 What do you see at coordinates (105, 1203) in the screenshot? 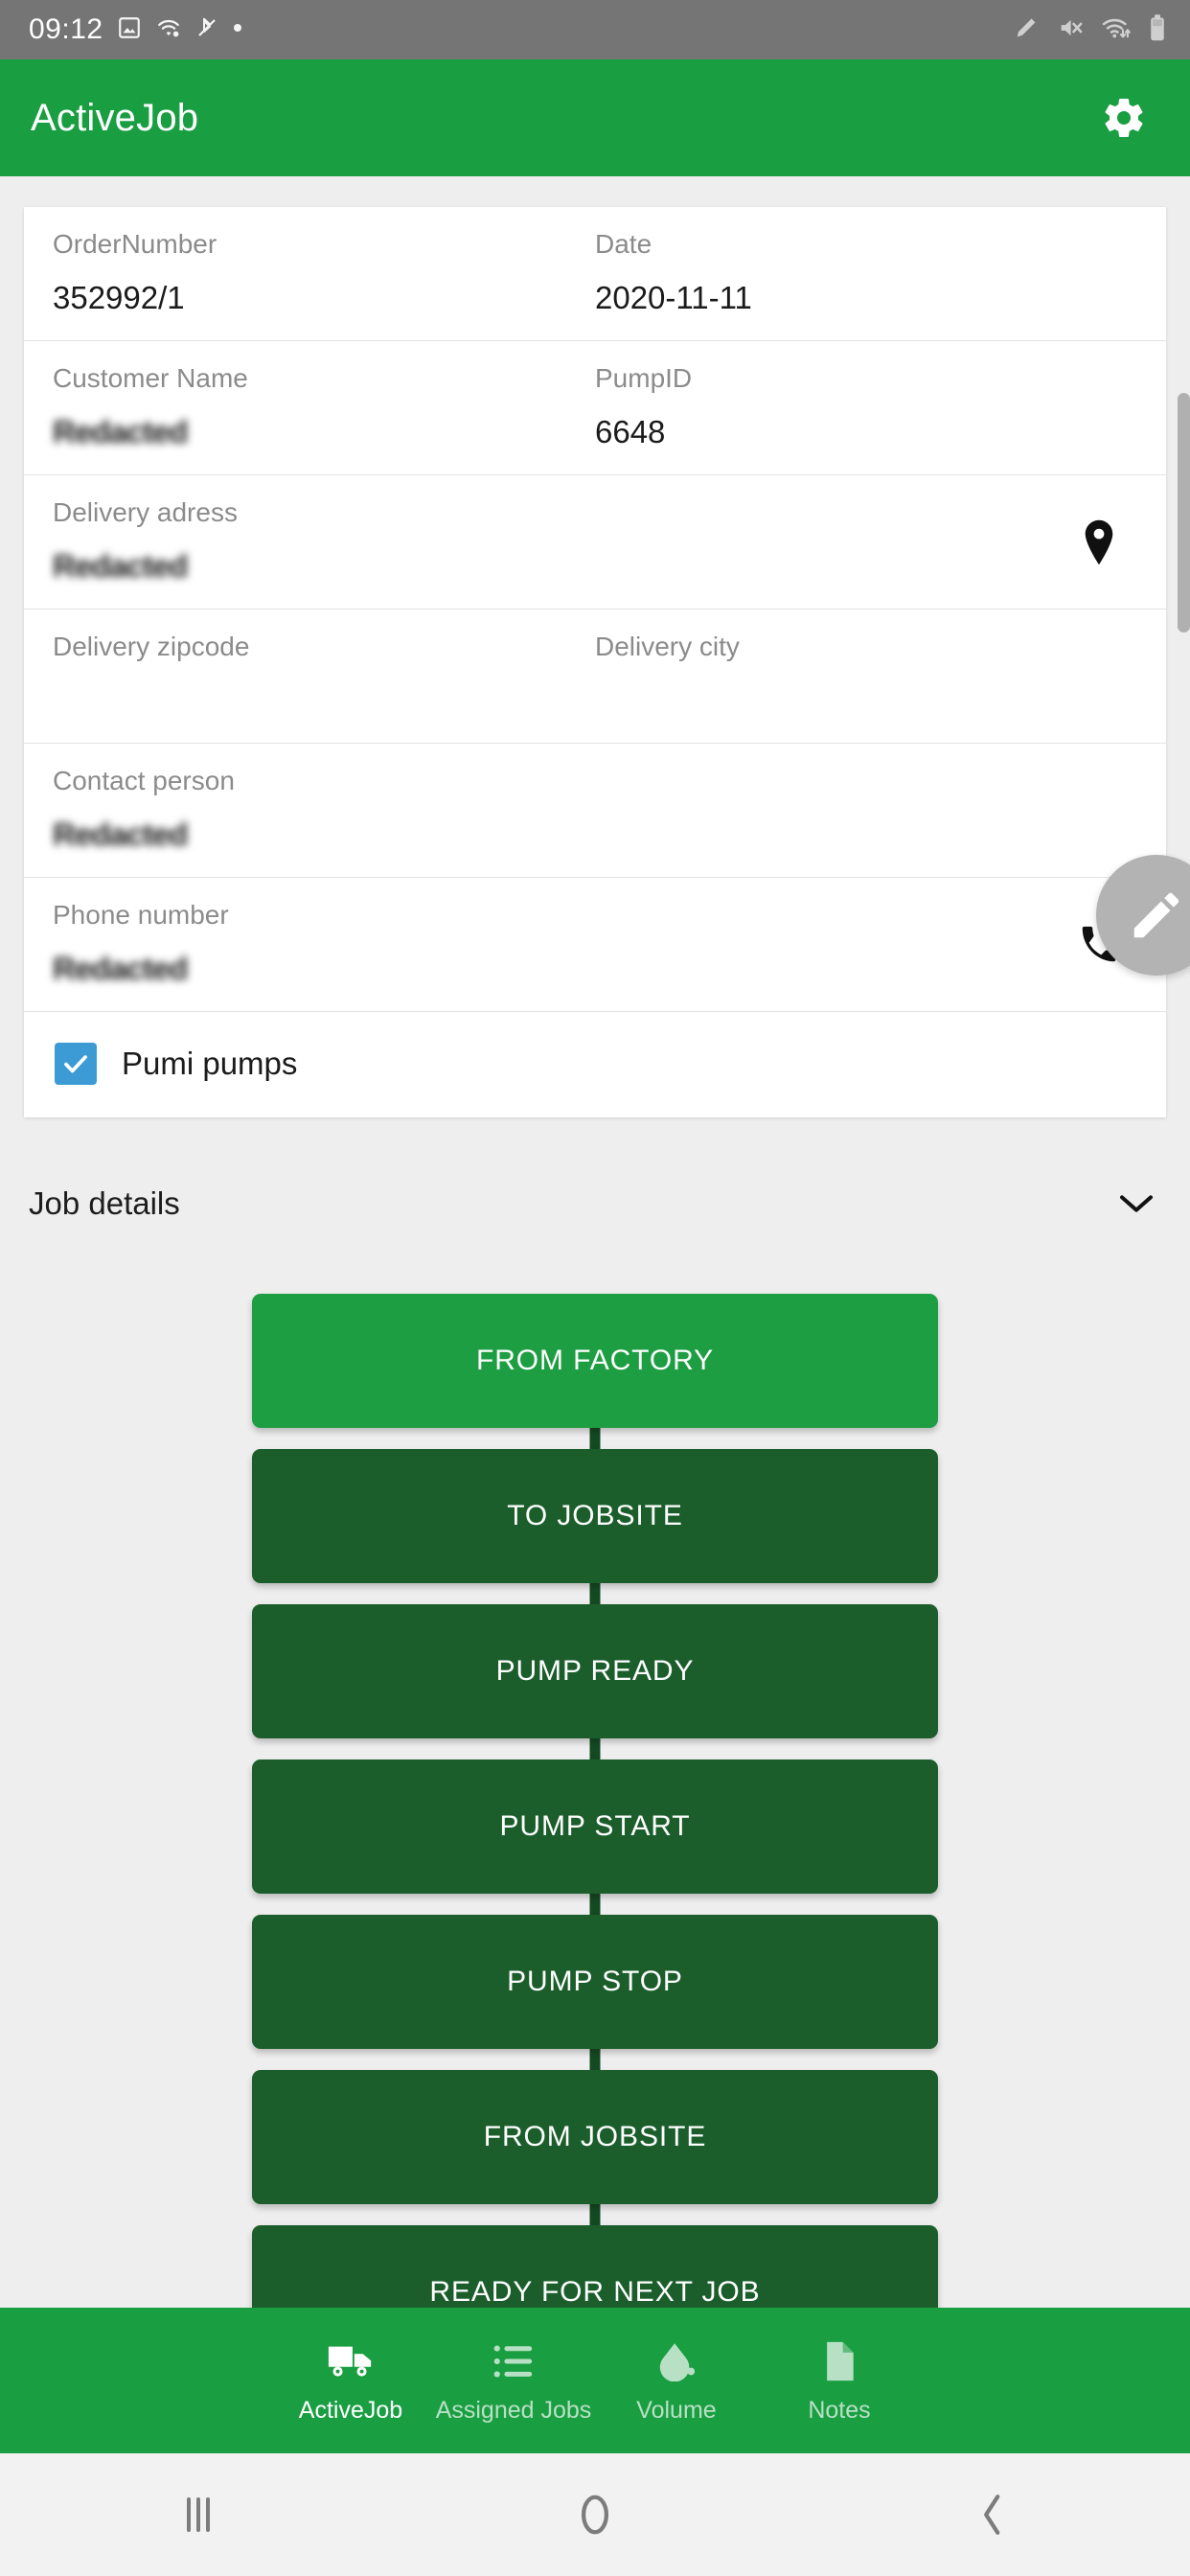
I see `job-details-title: Job details` at bounding box center [105, 1203].